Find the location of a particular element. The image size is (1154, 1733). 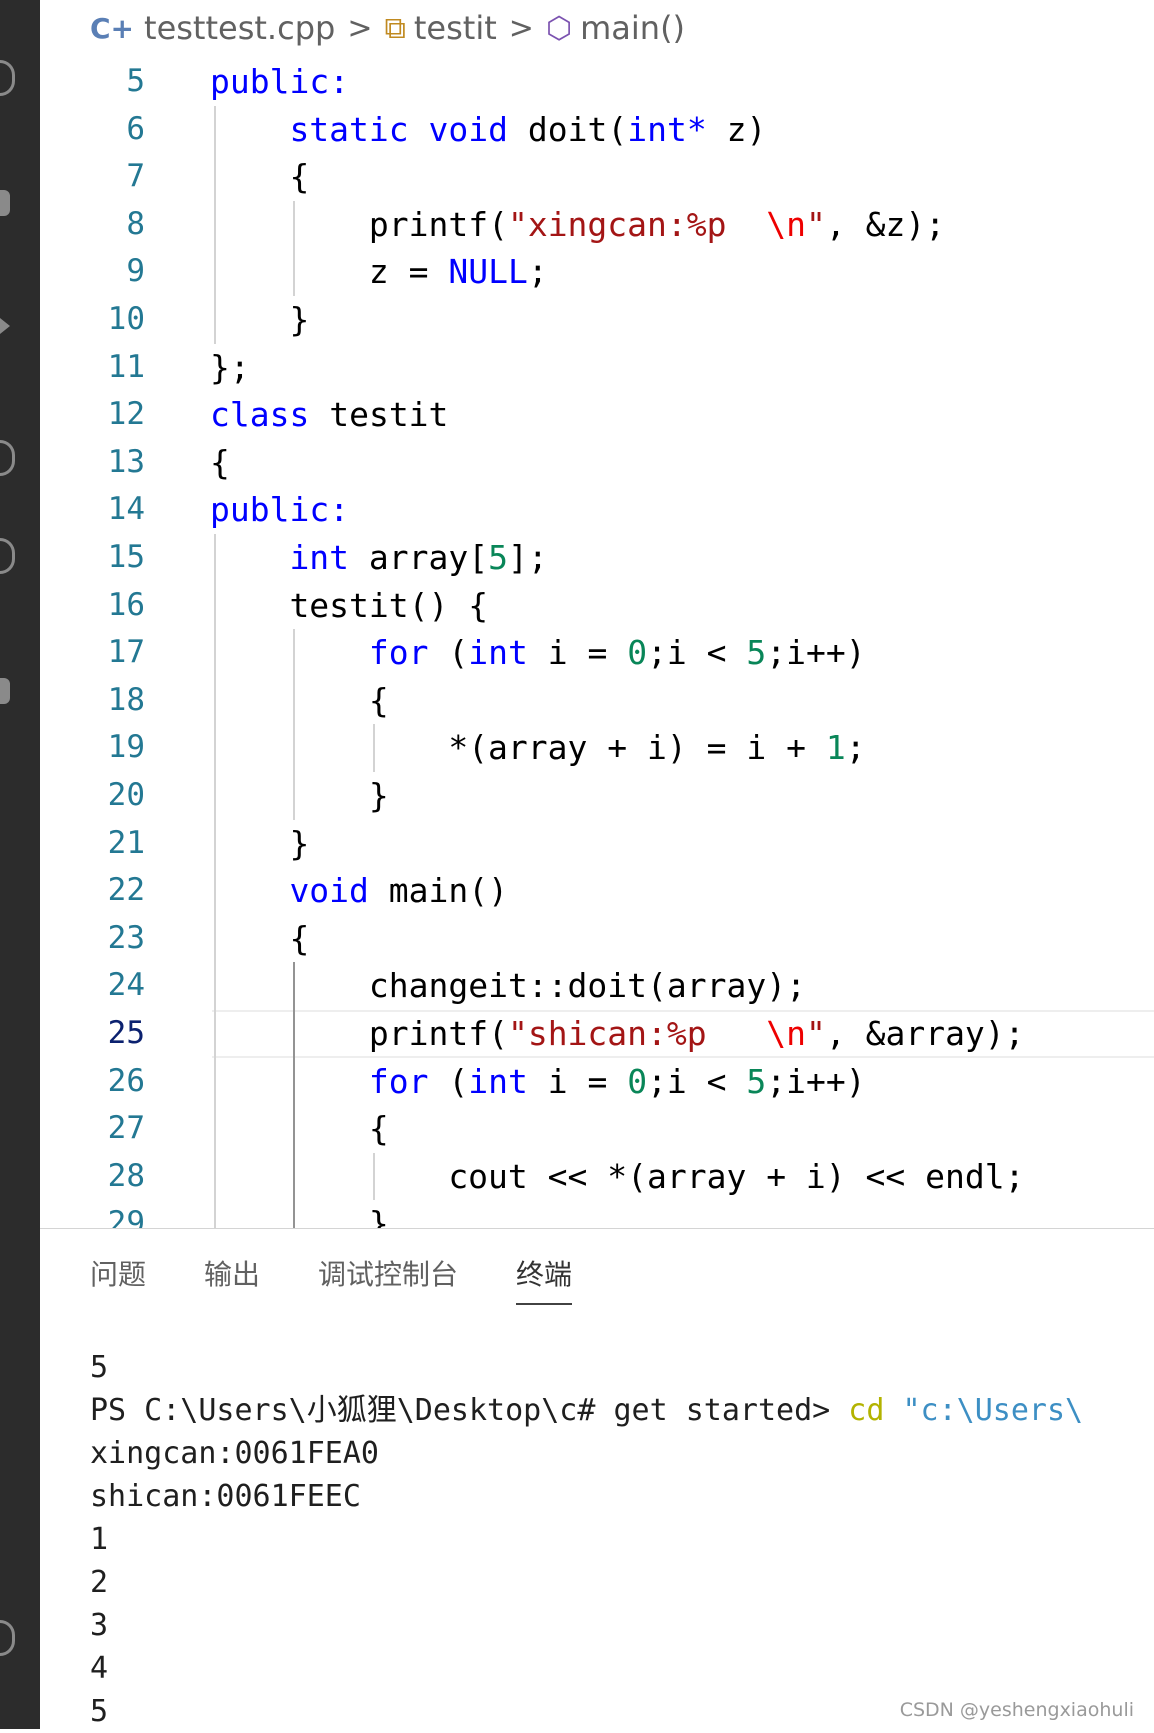

line-number: 25 is located at coordinates (92, 1034).